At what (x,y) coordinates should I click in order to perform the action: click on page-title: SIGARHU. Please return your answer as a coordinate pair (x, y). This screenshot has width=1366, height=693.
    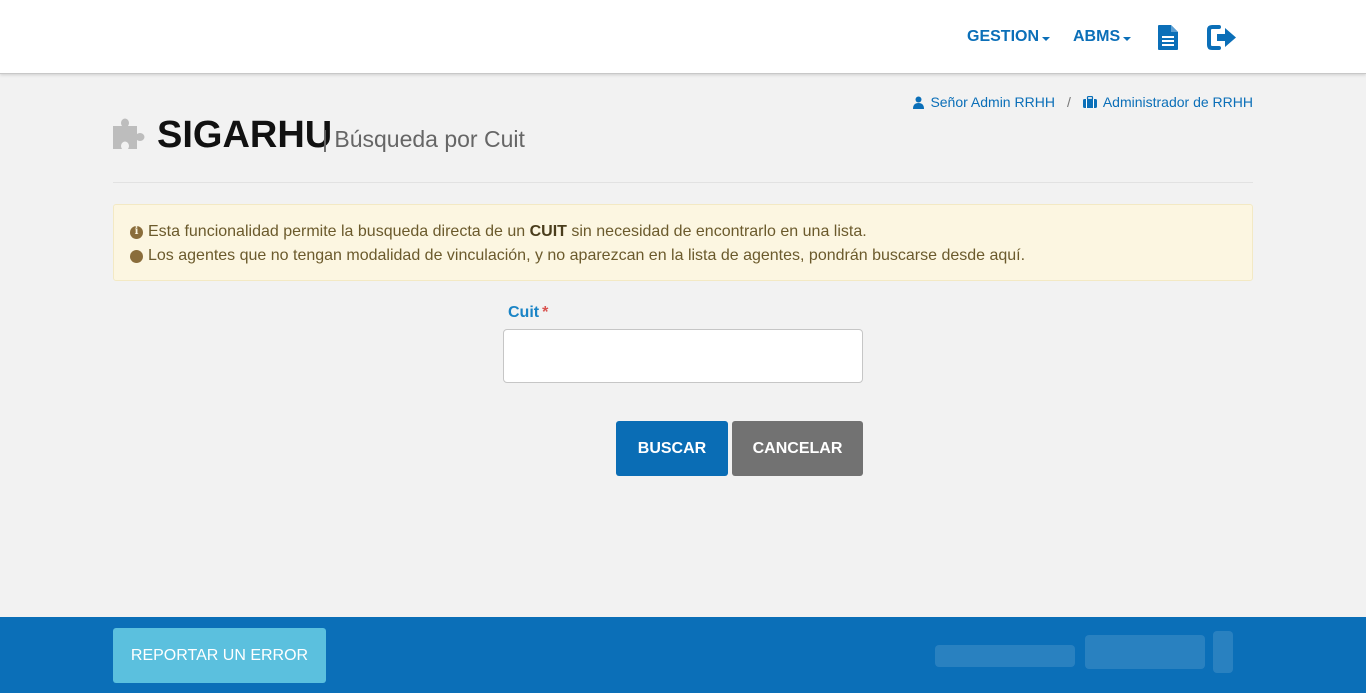
    Looking at the image, I should click on (245, 135).